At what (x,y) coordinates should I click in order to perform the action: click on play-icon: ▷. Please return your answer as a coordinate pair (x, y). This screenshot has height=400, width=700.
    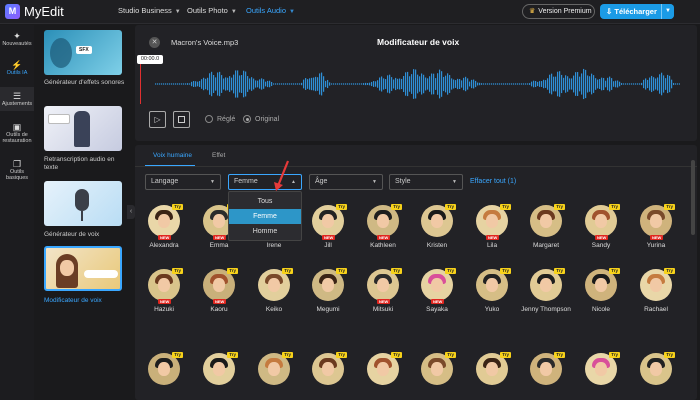
    Looking at the image, I should click on (157, 119).